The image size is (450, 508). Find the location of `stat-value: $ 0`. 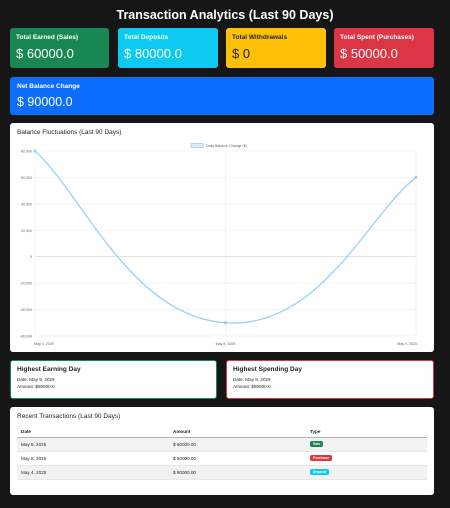

stat-value: $ 0 is located at coordinates (241, 53).